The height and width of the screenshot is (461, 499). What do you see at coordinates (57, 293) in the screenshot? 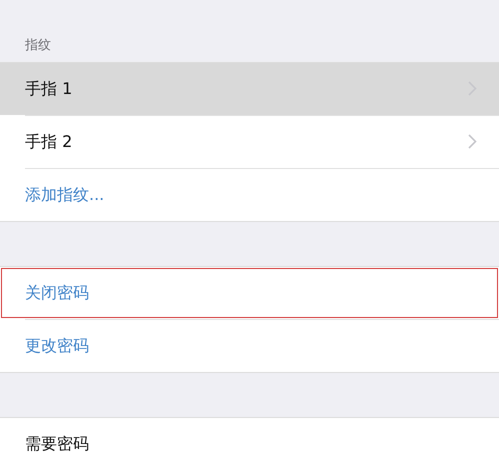
I see `row-label: 关闭密码` at bounding box center [57, 293].